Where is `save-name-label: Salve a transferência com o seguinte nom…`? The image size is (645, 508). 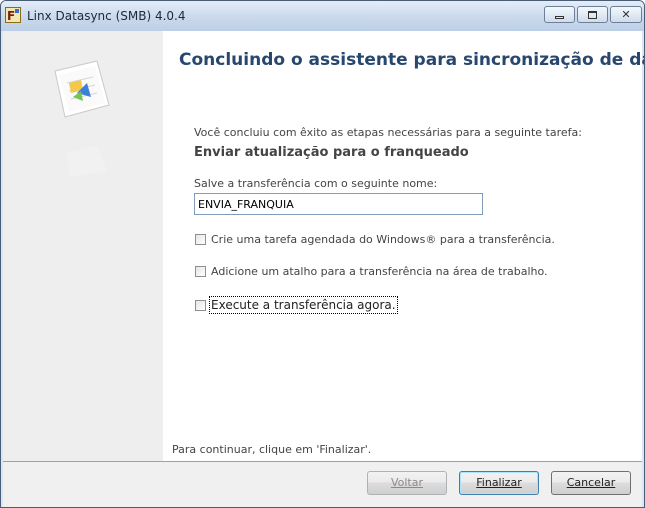 save-name-label: Salve a transferência com o seguinte nom… is located at coordinates (316, 183).